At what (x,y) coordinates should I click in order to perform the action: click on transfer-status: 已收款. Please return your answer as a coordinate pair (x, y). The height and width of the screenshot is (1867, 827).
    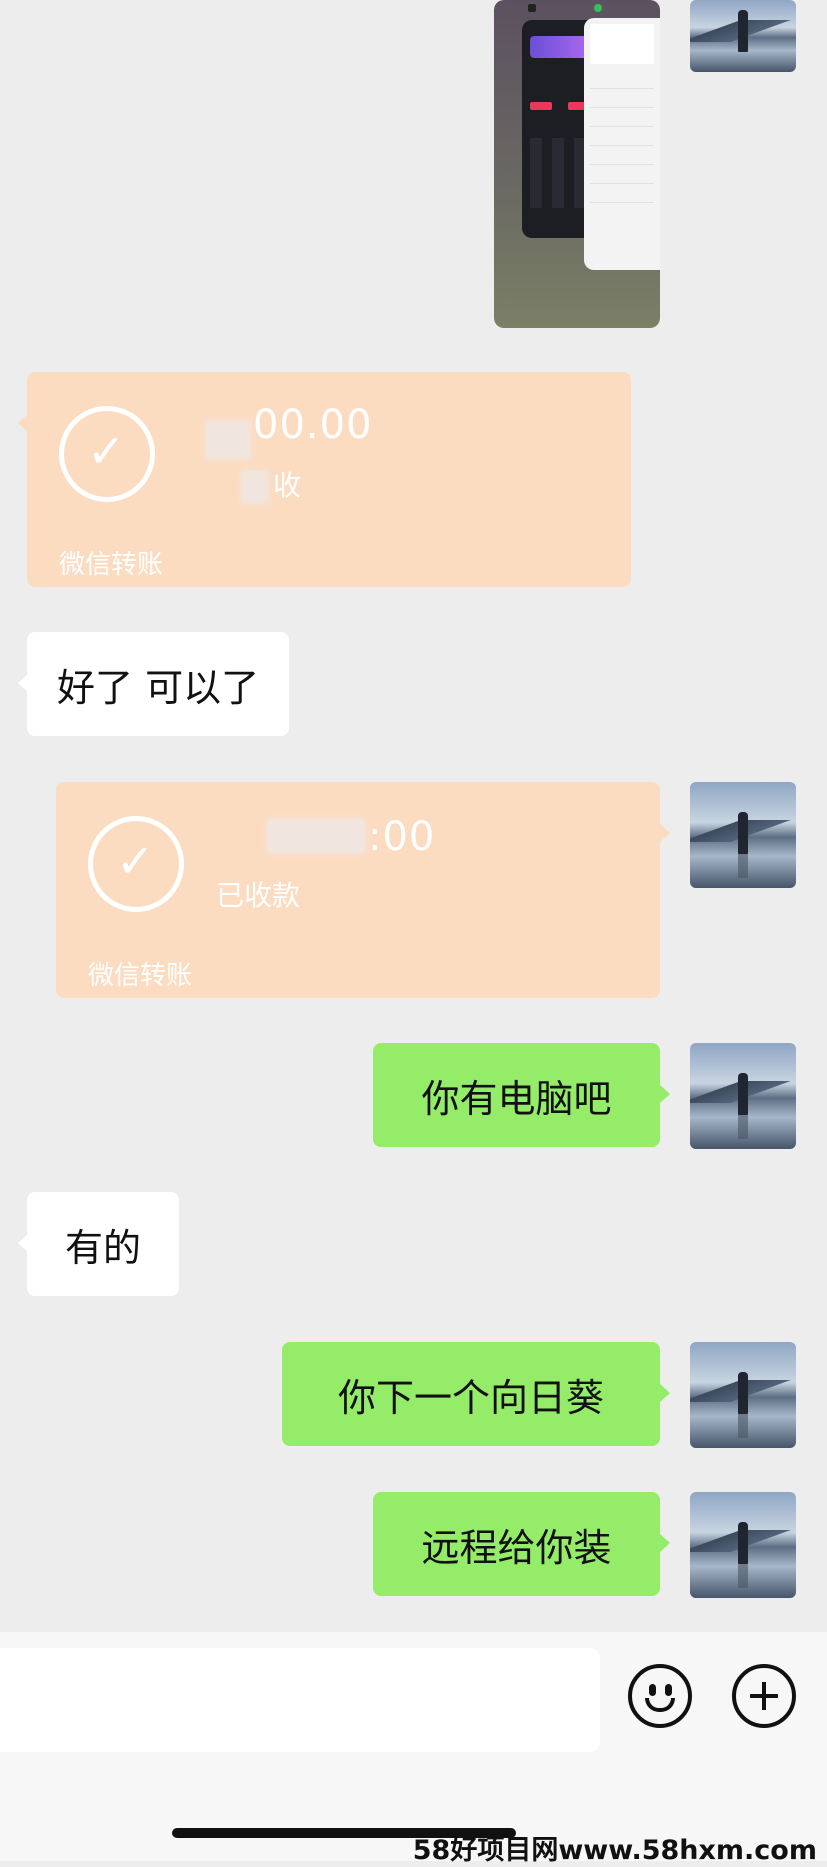
    Looking at the image, I should click on (258, 895).